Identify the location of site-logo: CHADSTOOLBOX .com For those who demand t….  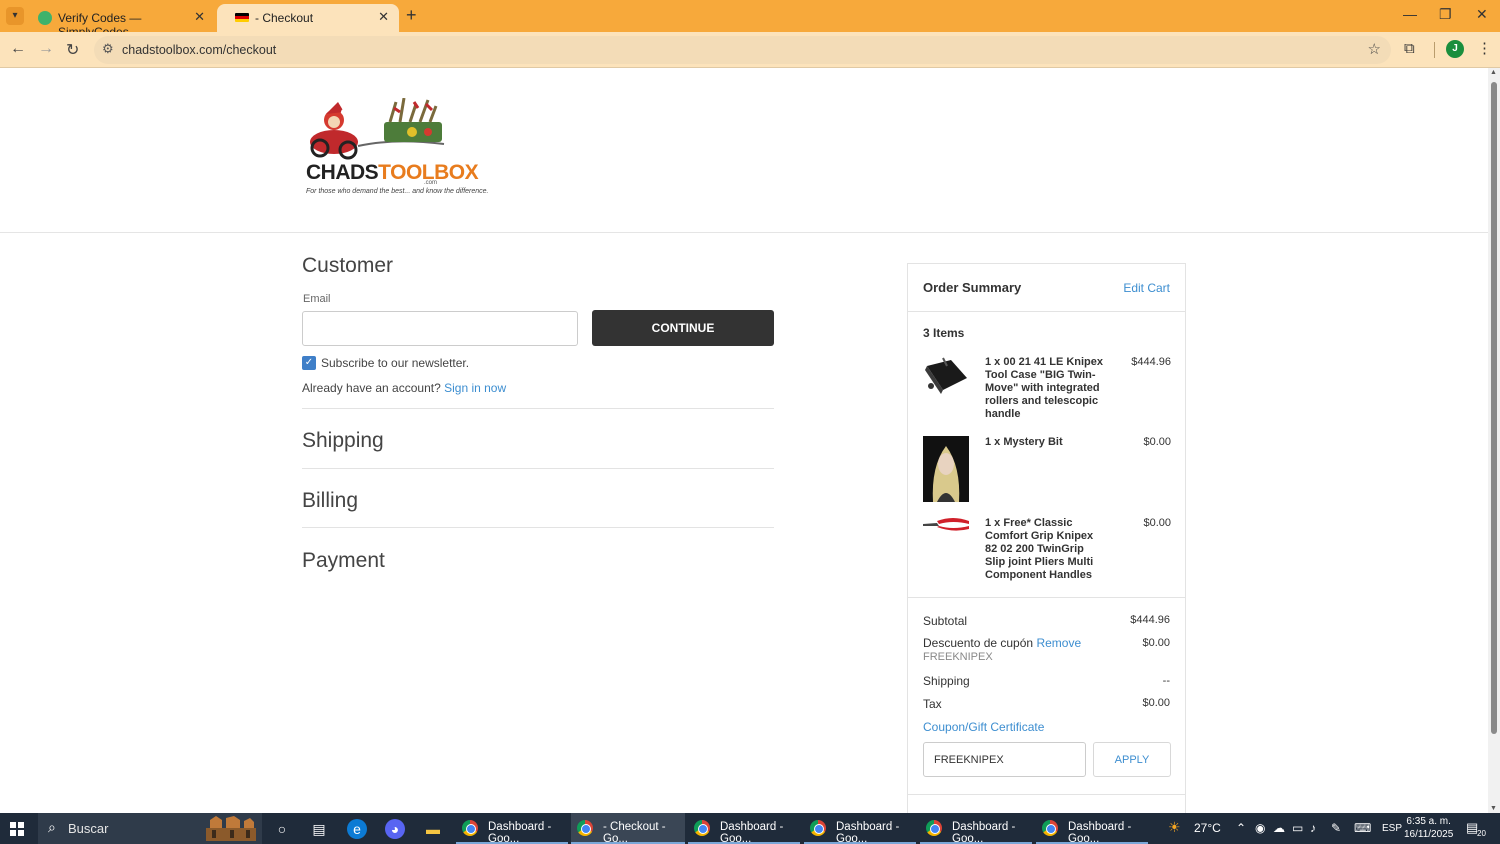
(396, 149).